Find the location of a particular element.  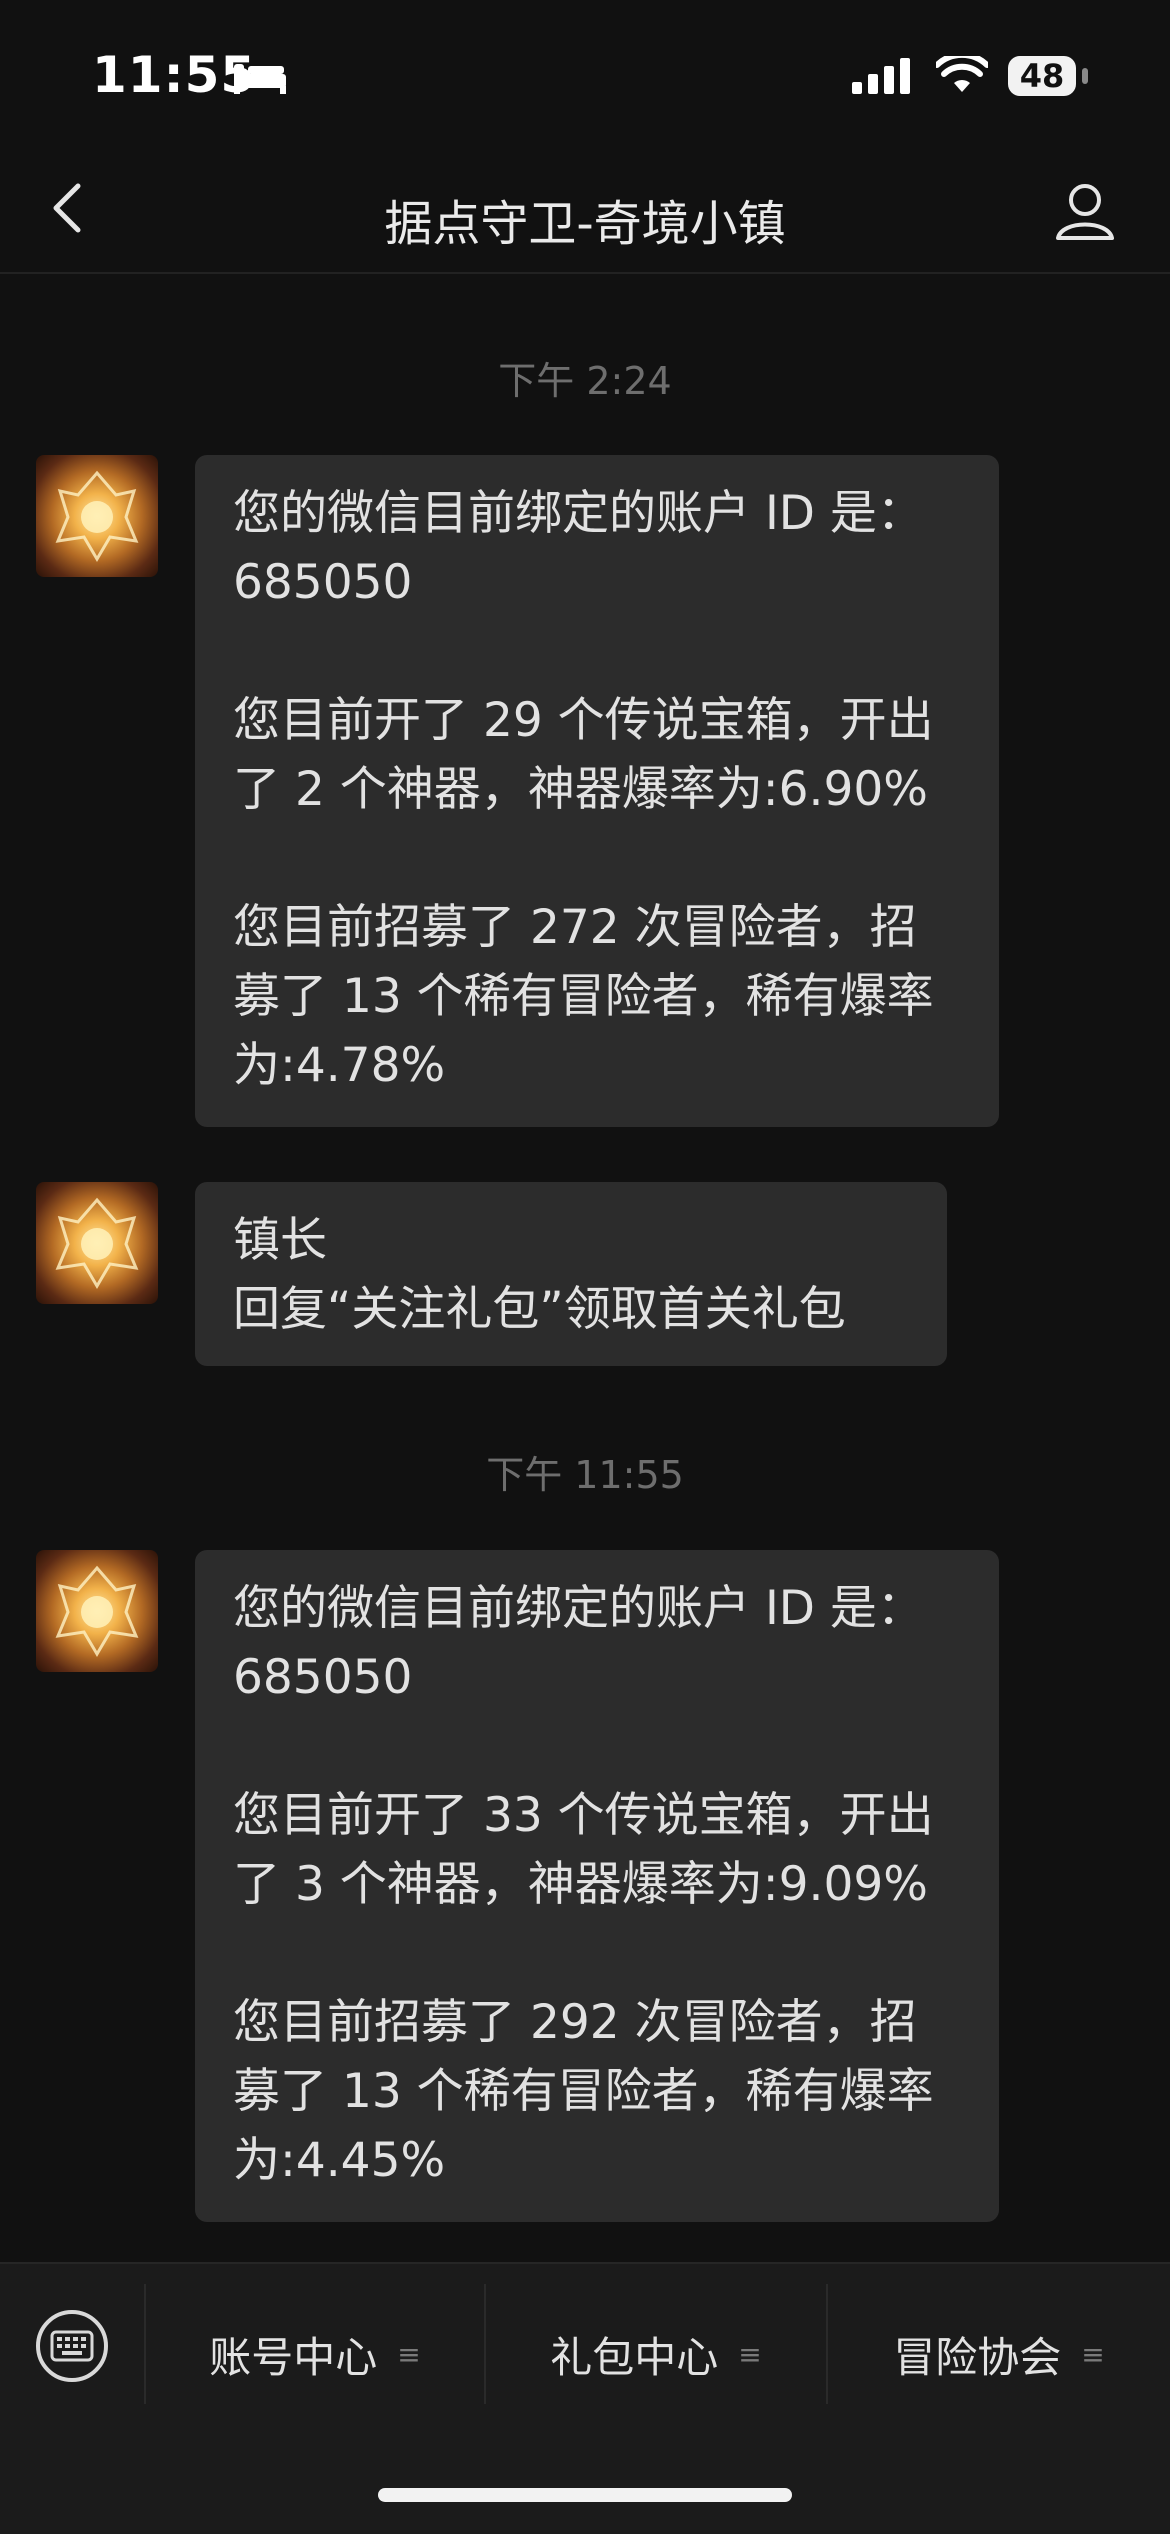

keyboard-toggle-icon is located at coordinates (72, 2346).